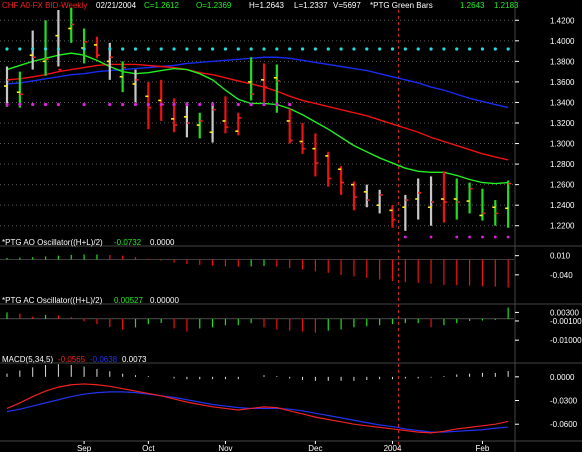 This screenshot has width=582, height=452. What do you see at coordinates (562, 185) in the screenshot?
I see `price-axis-label: 1.2600` at bounding box center [562, 185].